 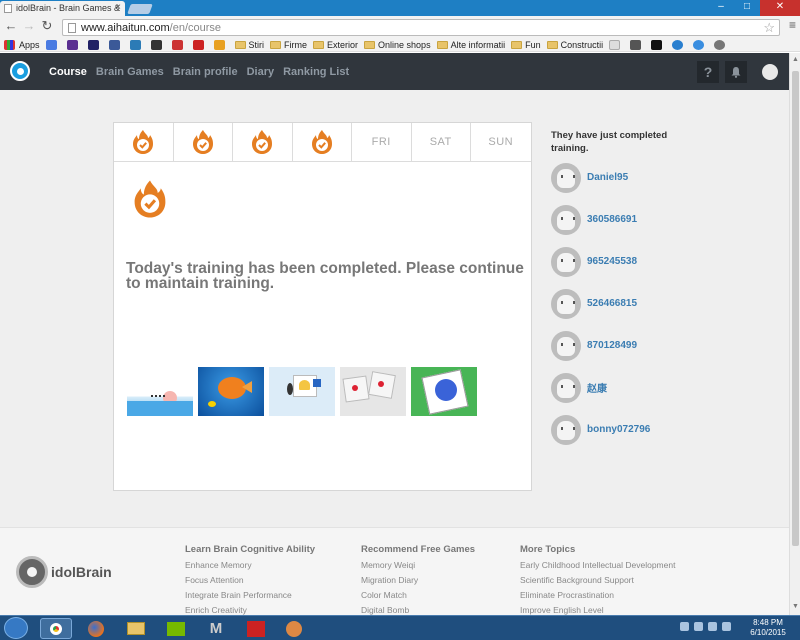 I want to click on bookmark-folder: Fun, so click(x=526, y=45).